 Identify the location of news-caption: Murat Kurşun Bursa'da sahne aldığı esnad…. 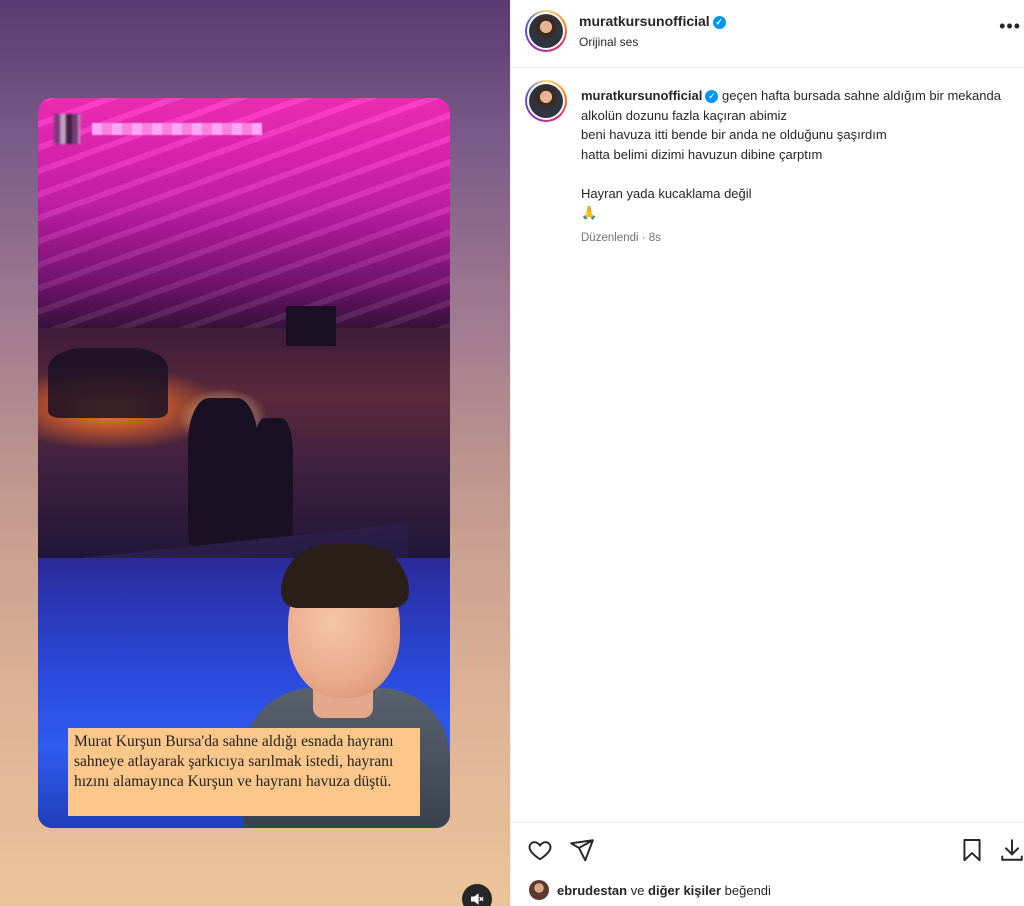
(244, 772).